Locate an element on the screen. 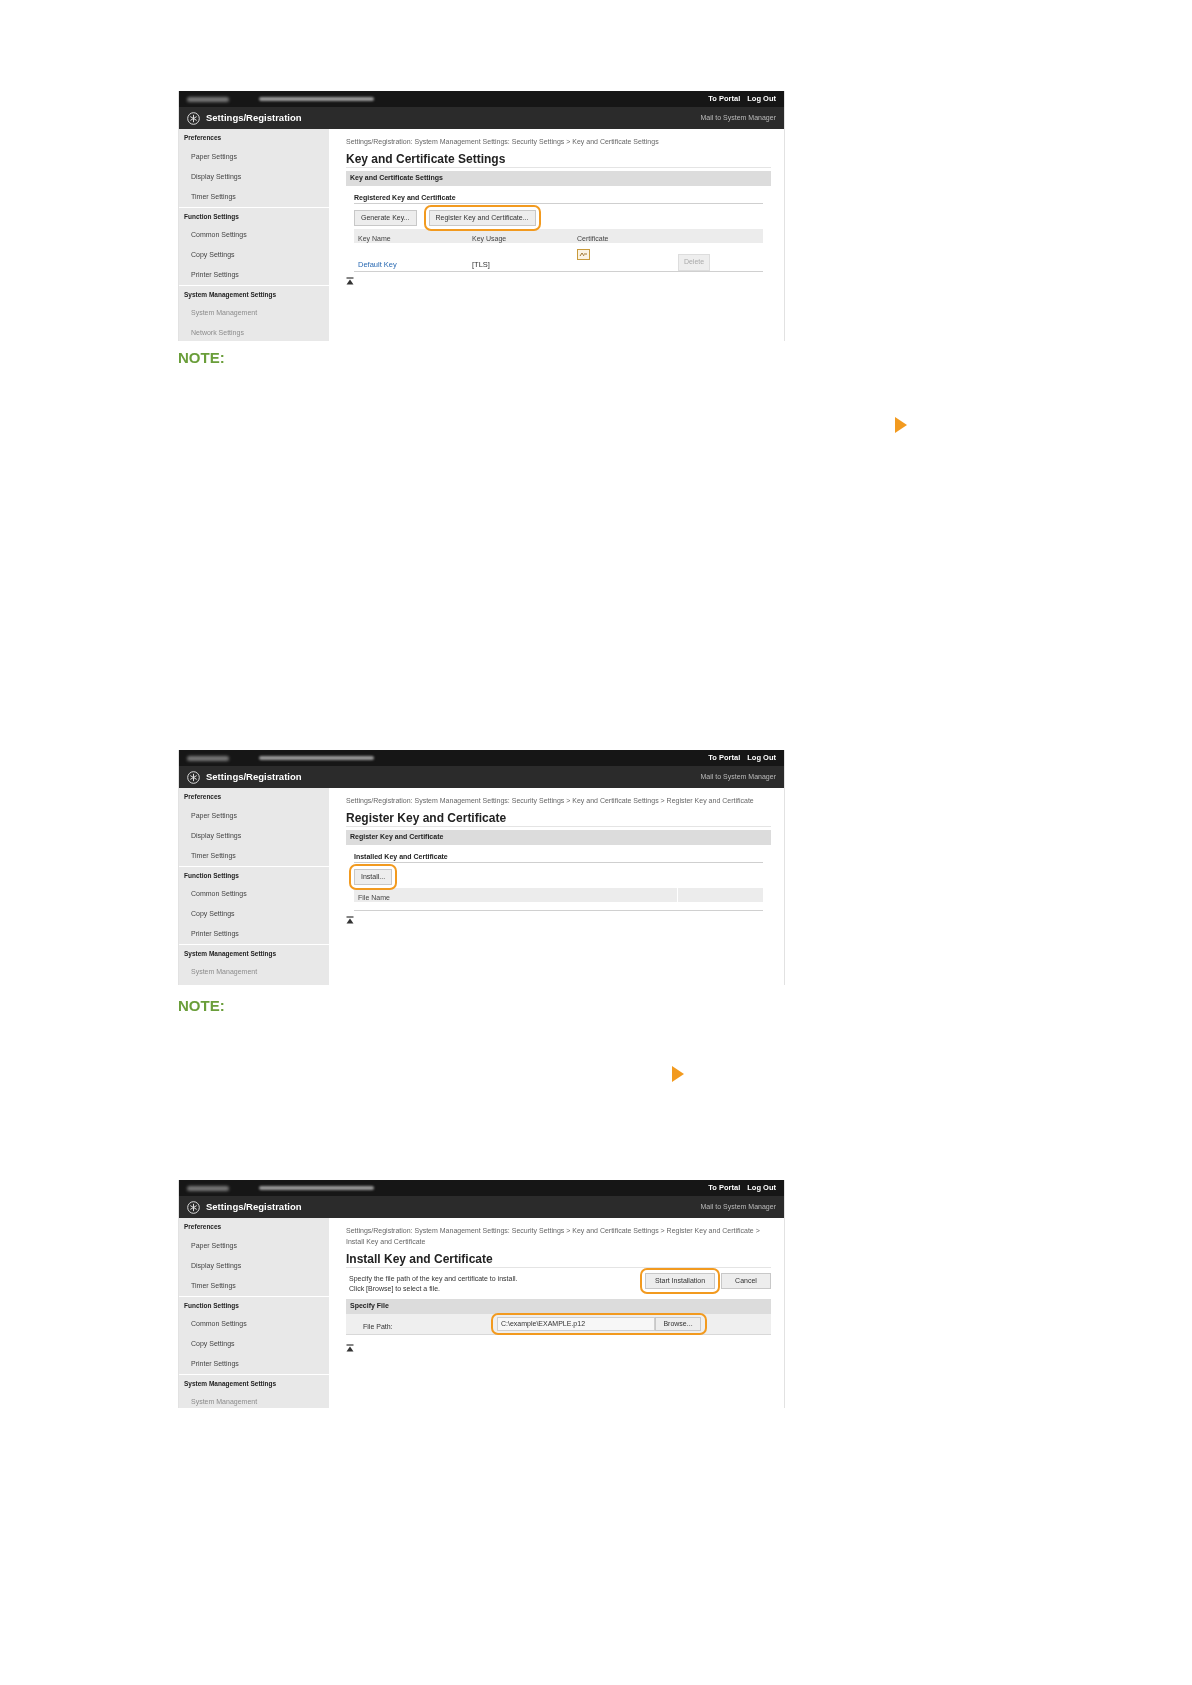 Image resolution: width=1192 pixels, height=1685 pixels. page-title: Register Key and Certificate is located at coordinates (558, 818).